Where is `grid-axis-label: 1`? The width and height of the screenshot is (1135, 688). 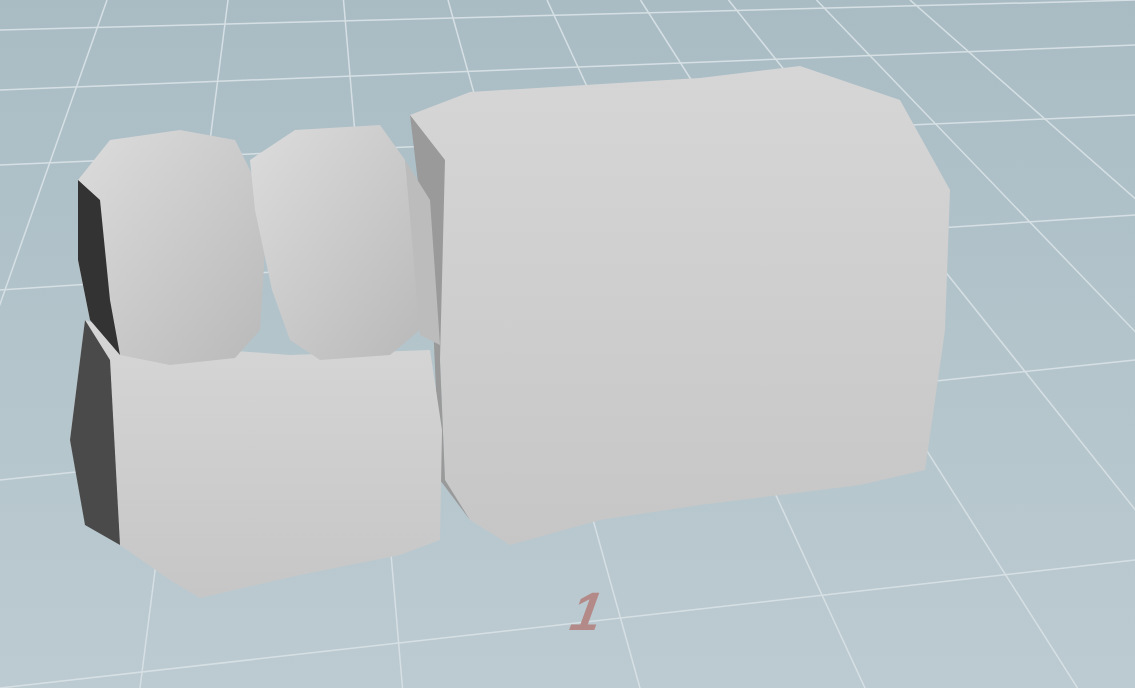
grid-axis-label: 1 is located at coordinates (587, 611).